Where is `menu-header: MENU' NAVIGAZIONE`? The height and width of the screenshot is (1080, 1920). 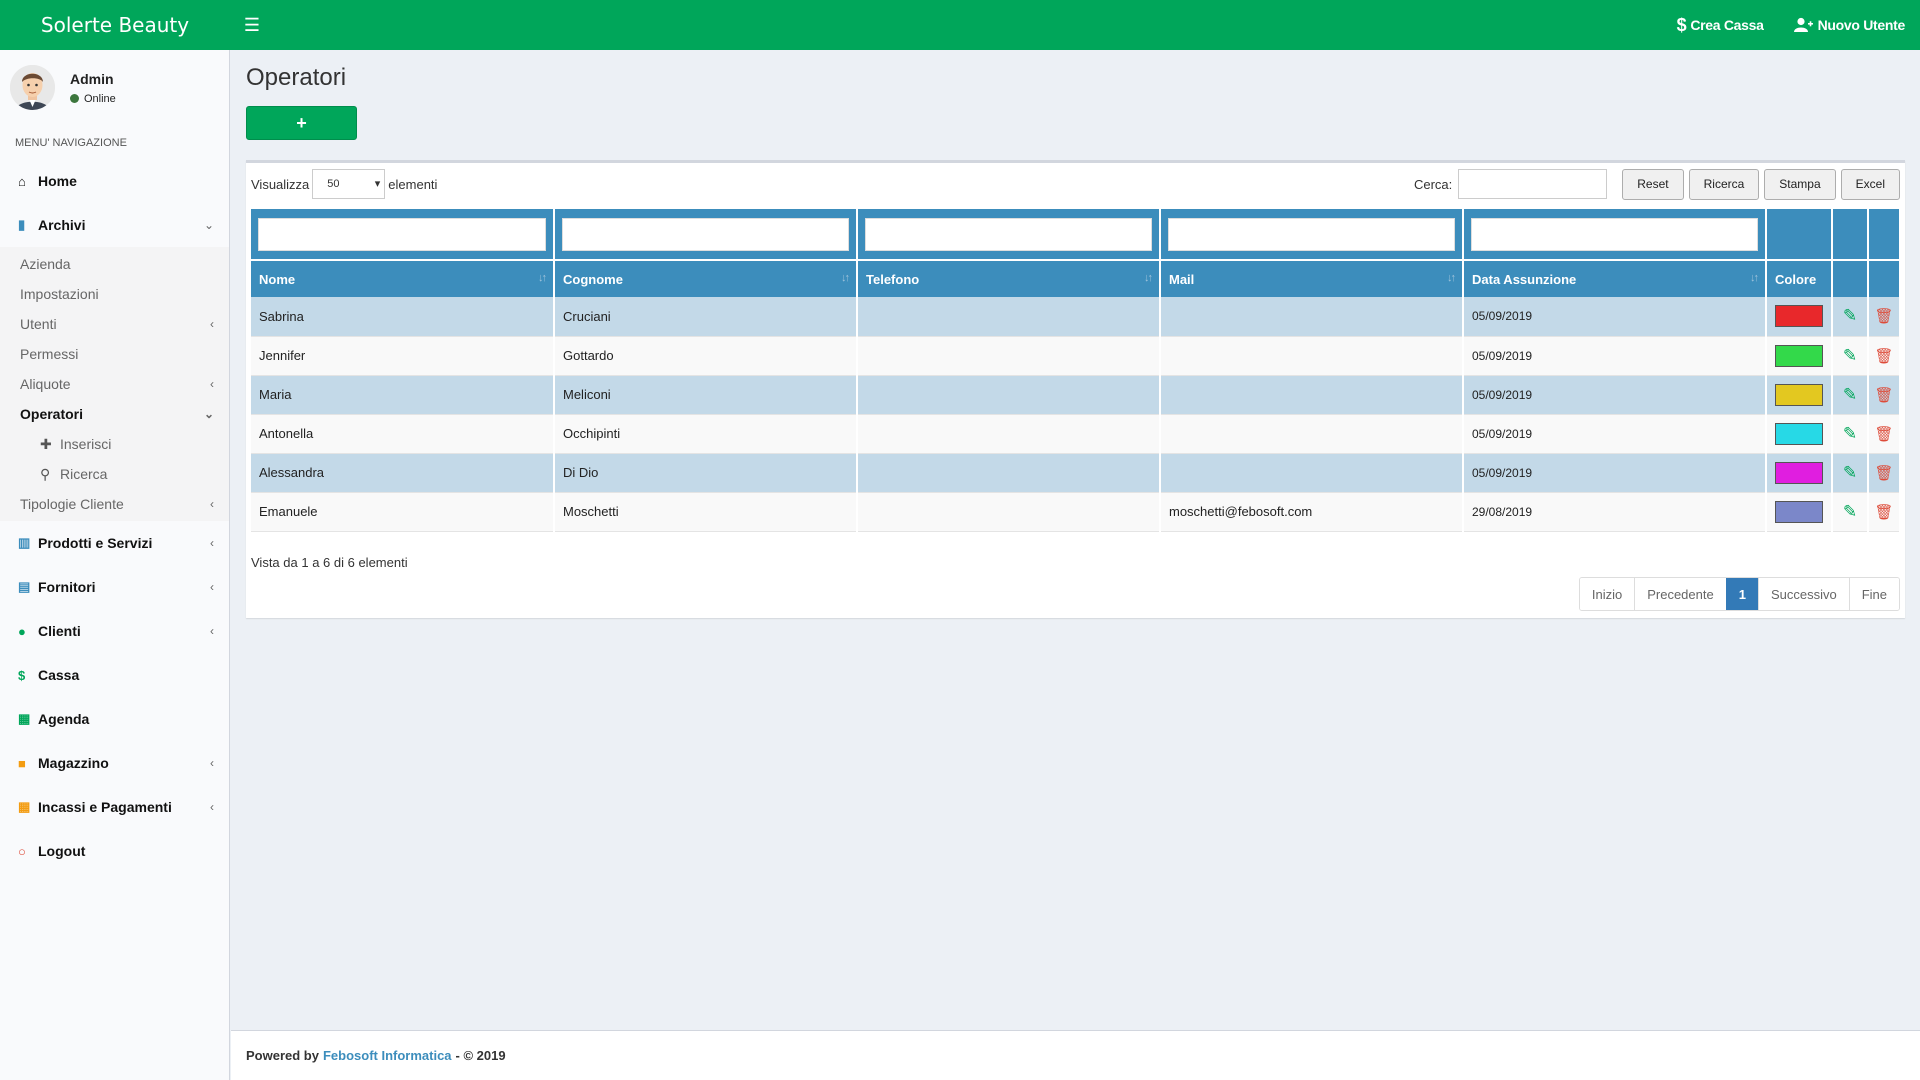 menu-header: MENU' NAVIGAZIONE is located at coordinates (71, 143).